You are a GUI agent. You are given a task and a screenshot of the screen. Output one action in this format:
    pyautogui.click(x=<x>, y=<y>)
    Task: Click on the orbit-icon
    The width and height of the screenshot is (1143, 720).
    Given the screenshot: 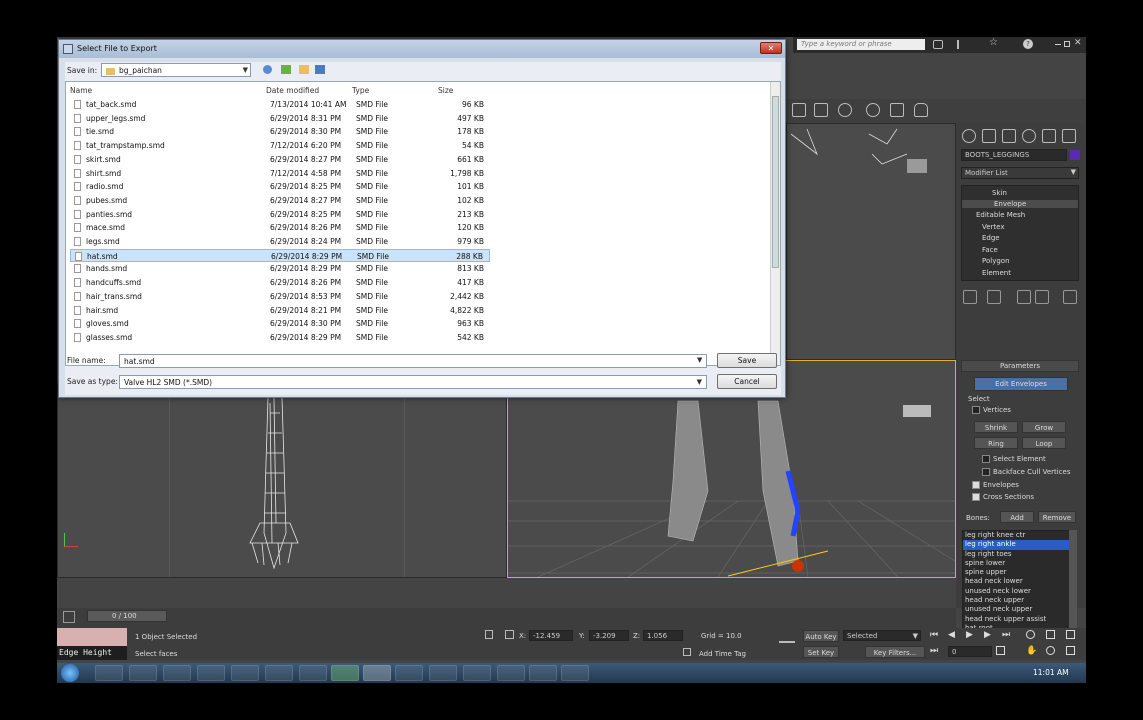 What is the action you would take?
    pyautogui.click(x=1050, y=650)
    